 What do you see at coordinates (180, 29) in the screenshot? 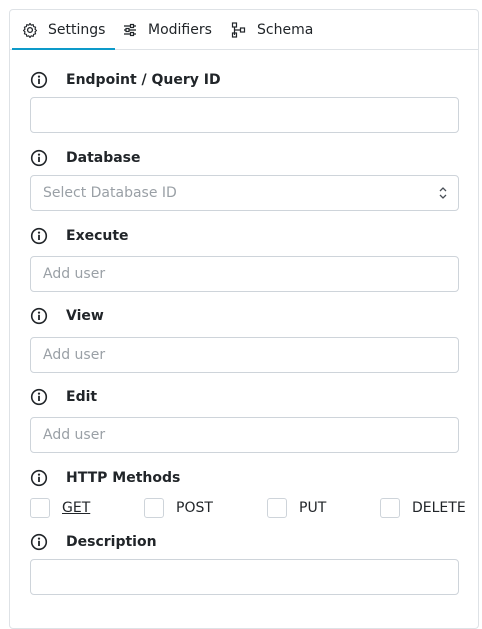
I see `tab-modifiers-label: Modifiers` at bounding box center [180, 29].